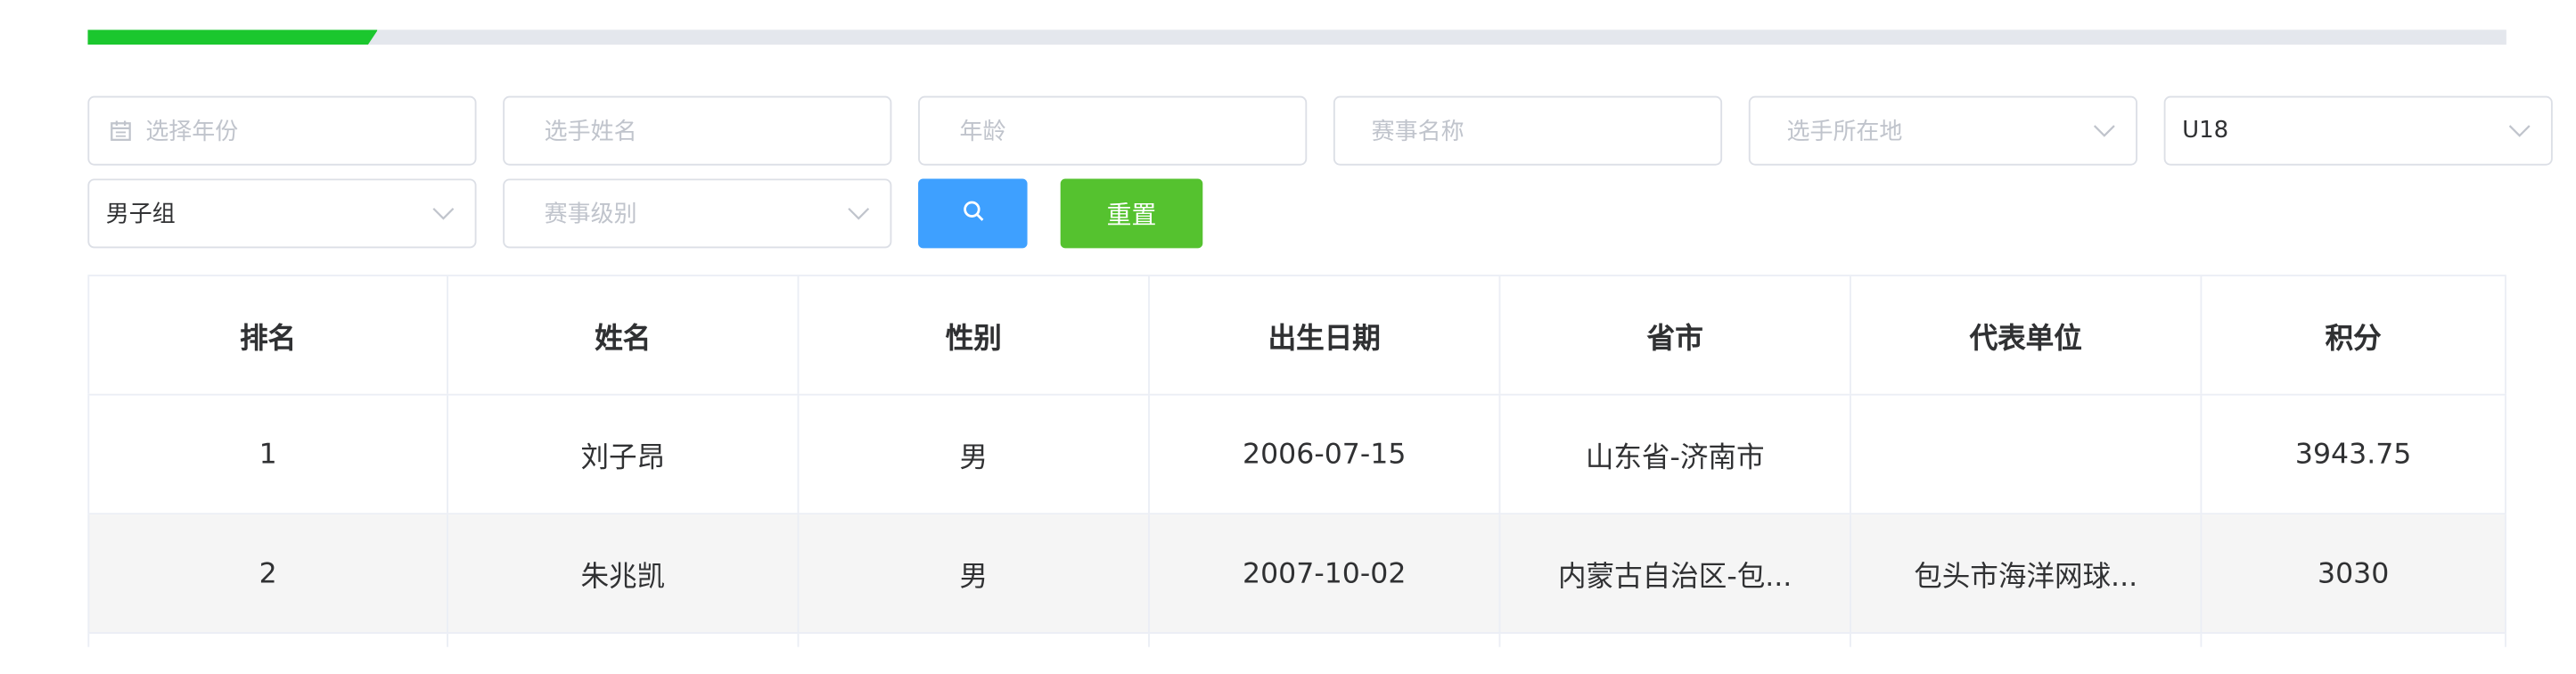 Image resolution: width=2576 pixels, height=674 pixels. Describe the element at coordinates (590, 132) in the screenshot. I see `player-name-placeholder: 选手姓名` at that location.